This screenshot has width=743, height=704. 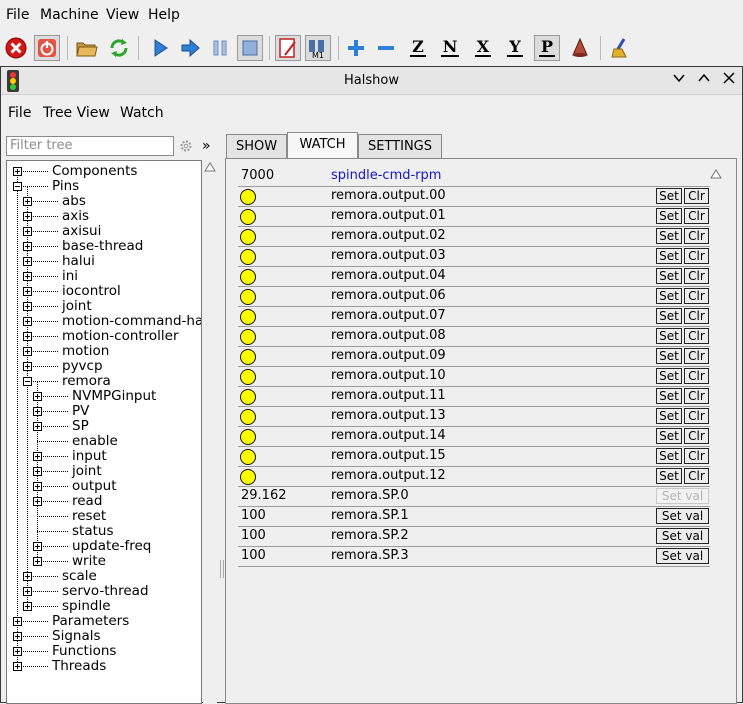 I want to click on gear-icon, so click(x=186, y=146).